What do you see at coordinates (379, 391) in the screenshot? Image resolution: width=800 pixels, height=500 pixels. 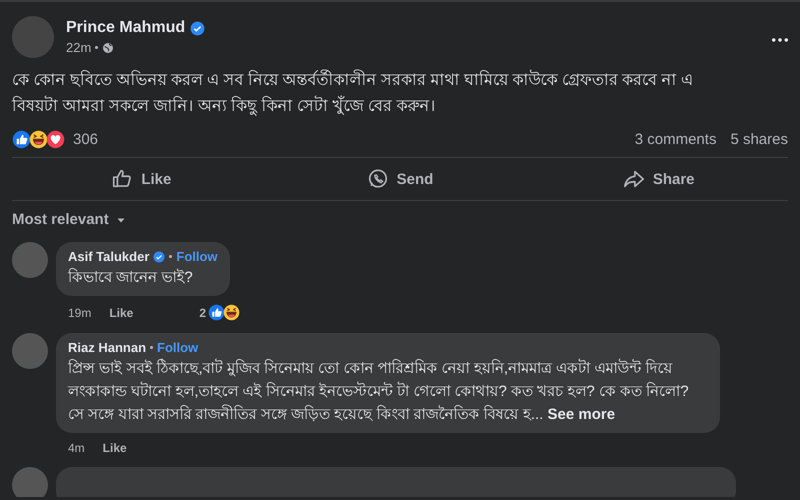 I see `comment-text: প্রিন্স ভাই সবই ঠিকাছে,বাট মুজিব সিনেমায় তো কোন পারিশ্রমিক নেয়া হয়নি,নামমাত্র একটা এমাউন্ট দিয়ে লংকাকান্ড ঘটানো হল,তাহলে এই সিনেমার ইনভেস্টমেন্ট টা গেলো কোথায়? কত খরচ হল? কে কত নিলো? সে সঙ্গে যারা সরাসরি রাজনীতির সঙ্গে জড়িত হয়েছে কিংবা রাজনৈতিক বিষয়ে হ... See more` at bounding box center [379, 391].